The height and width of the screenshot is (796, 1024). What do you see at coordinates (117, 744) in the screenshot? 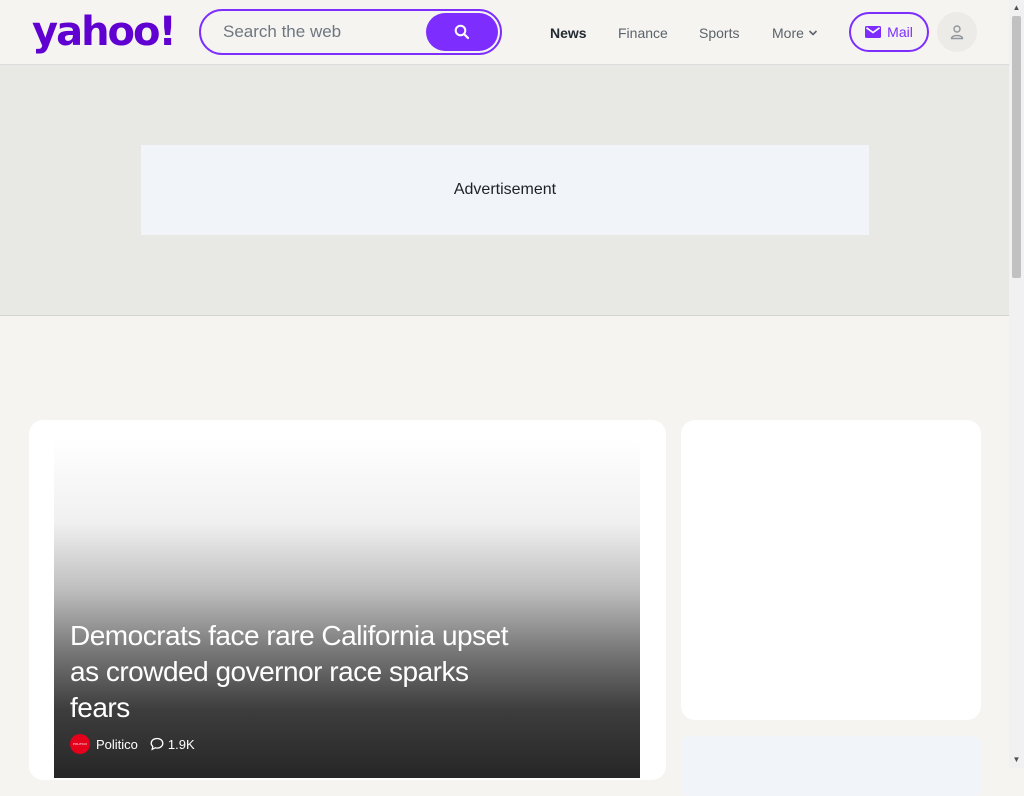
I see `story-source: Politico` at bounding box center [117, 744].